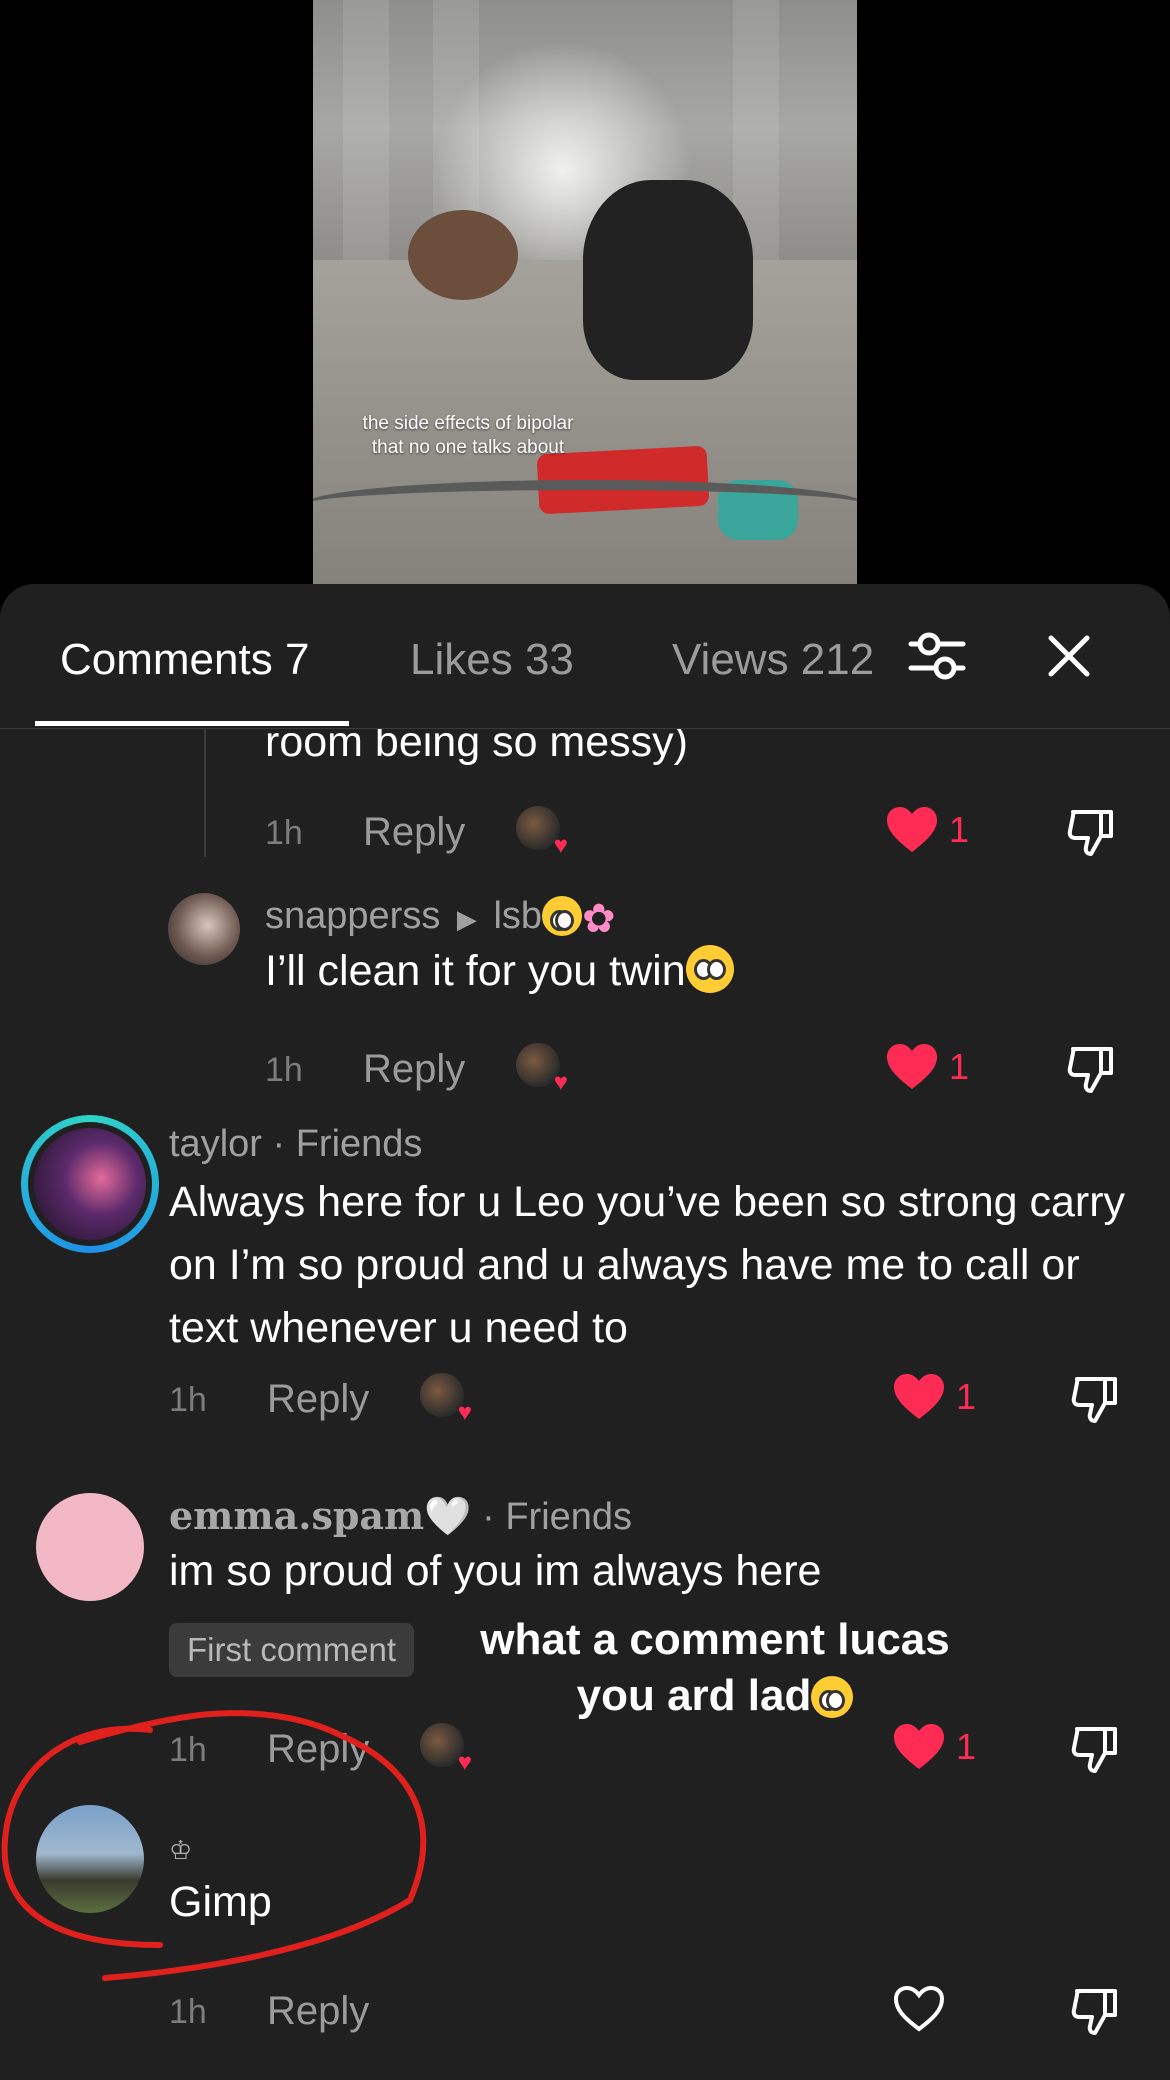 Image resolution: width=1170 pixels, height=2080 pixels. I want to click on overlay-line: what a comment lucas, so click(715, 1639).